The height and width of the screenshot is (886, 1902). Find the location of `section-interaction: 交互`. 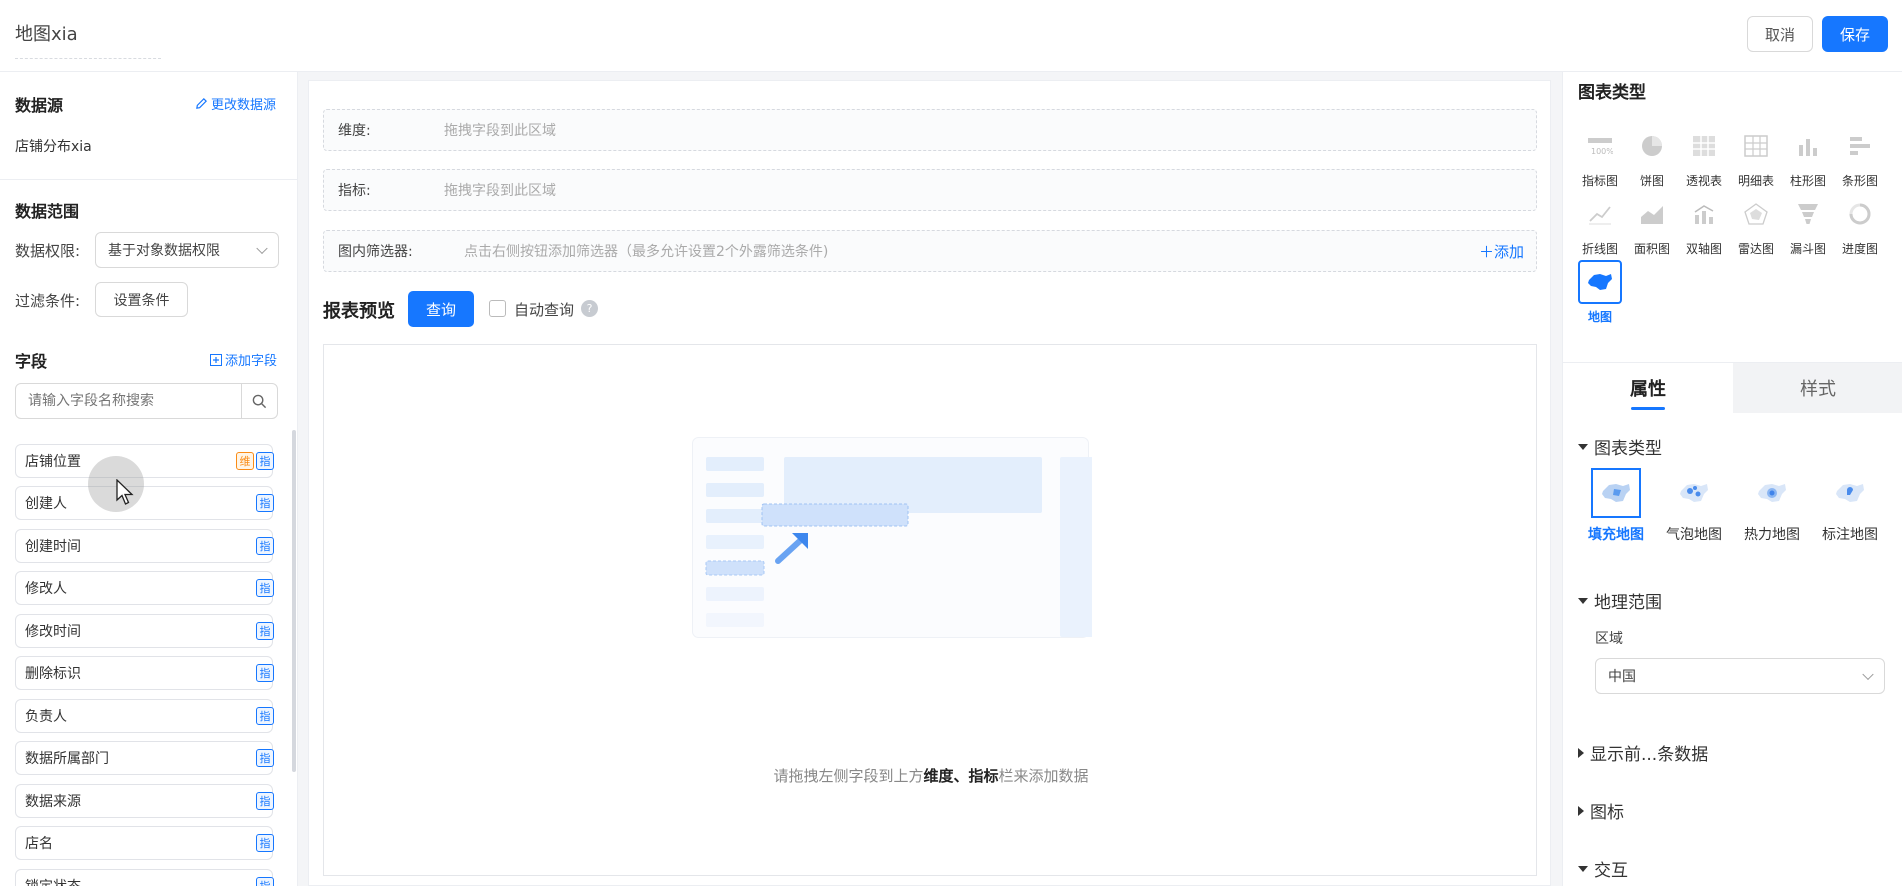

section-interaction: 交互 is located at coordinates (1603, 868).